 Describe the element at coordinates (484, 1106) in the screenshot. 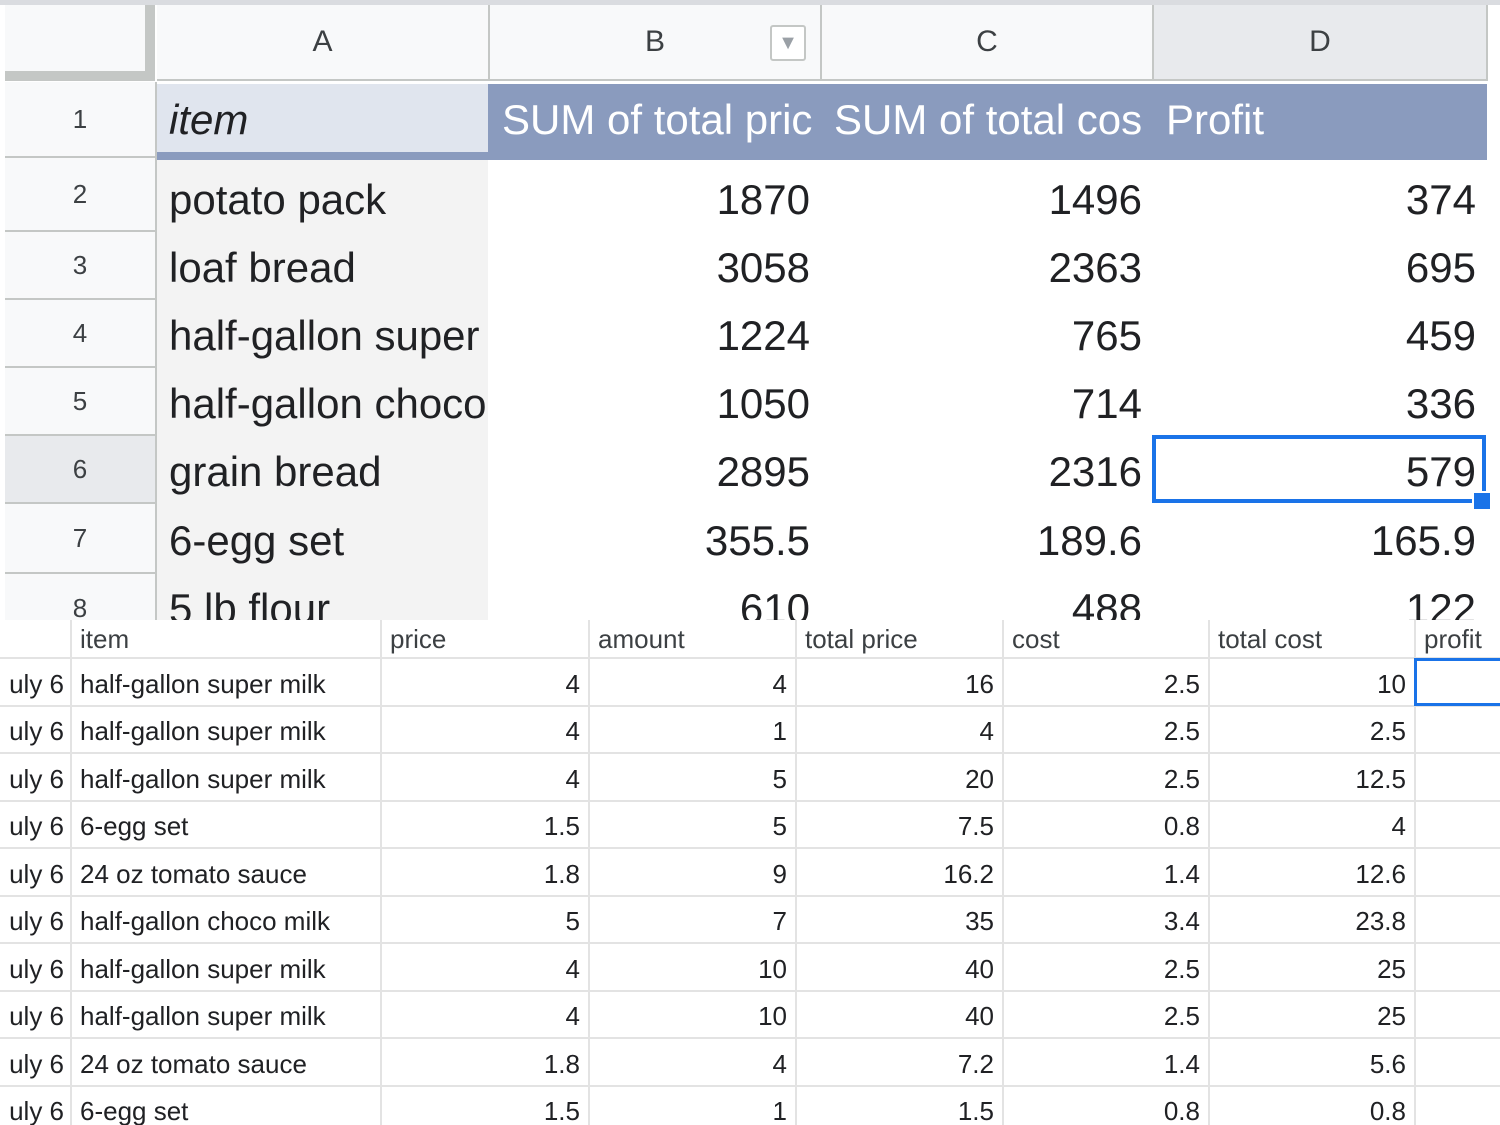

I see `raw-cell-price: 1.5` at that location.